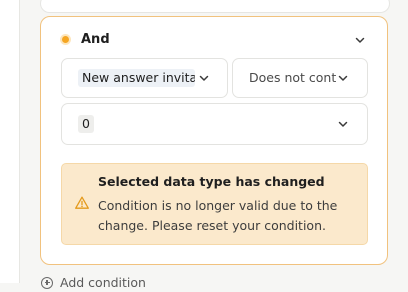 Image resolution: width=408 pixels, height=292 pixels. Describe the element at coordinates (95, 39) in the screenshot. I see `operator-label: And` at that location.